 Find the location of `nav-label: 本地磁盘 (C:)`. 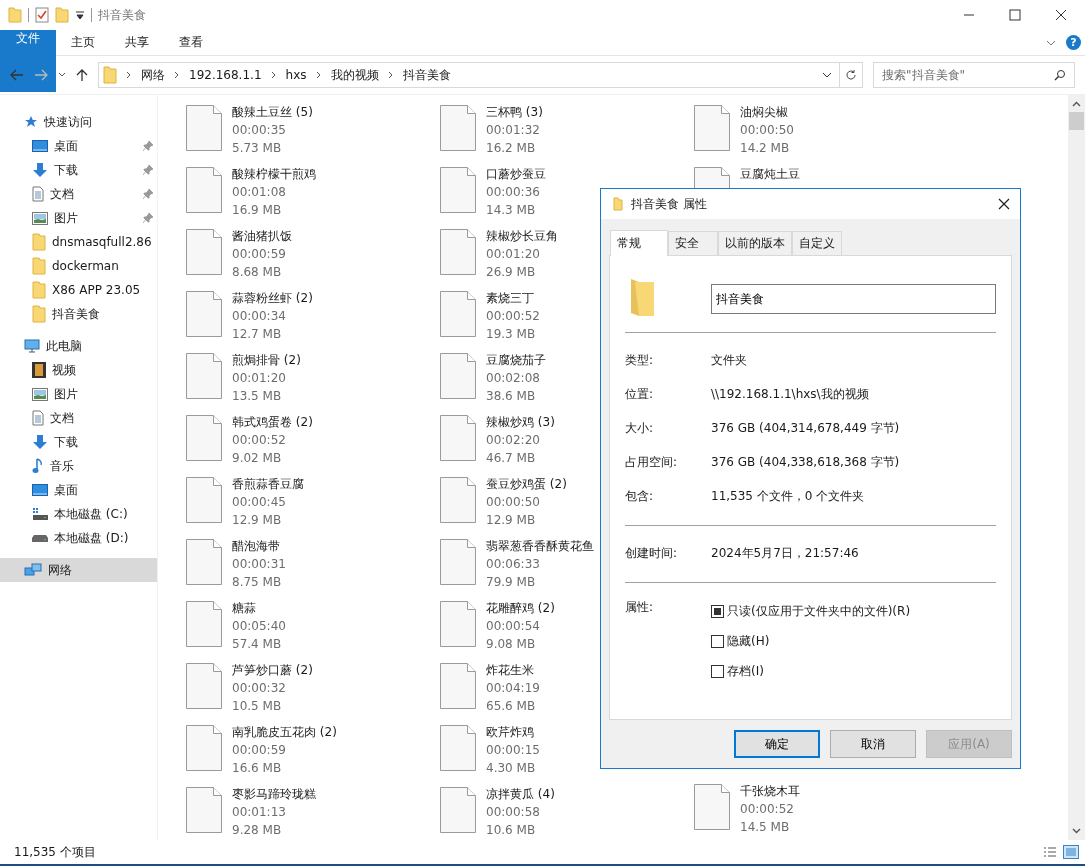

nav-label: 本地磁盘 (C:) is located at coordinates (91, 514).